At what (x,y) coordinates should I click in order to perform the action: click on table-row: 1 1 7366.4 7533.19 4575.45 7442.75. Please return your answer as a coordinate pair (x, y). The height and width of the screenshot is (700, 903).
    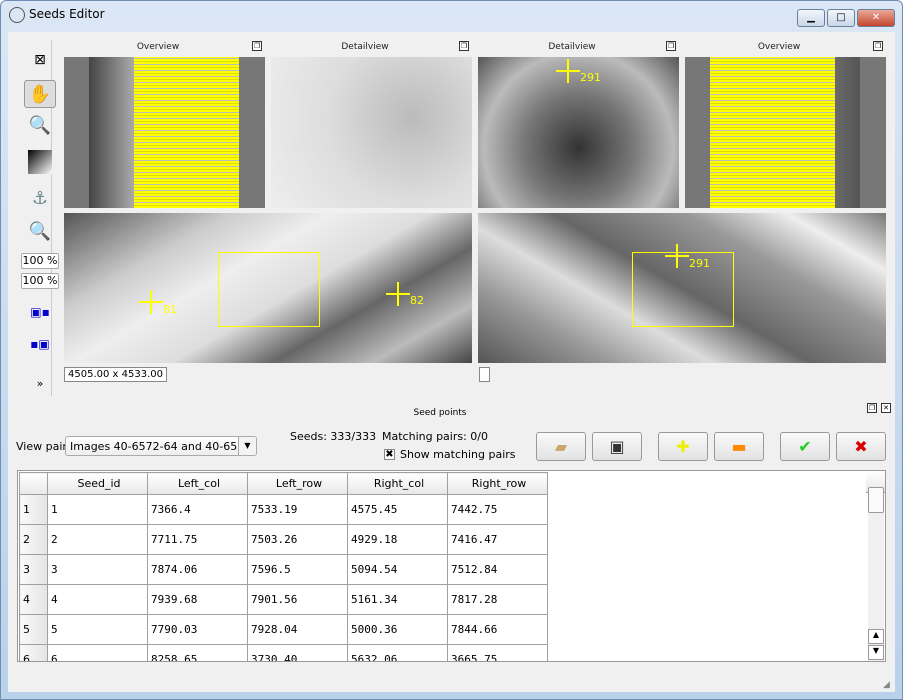
    Looking at the image, I should click on (283, 509).